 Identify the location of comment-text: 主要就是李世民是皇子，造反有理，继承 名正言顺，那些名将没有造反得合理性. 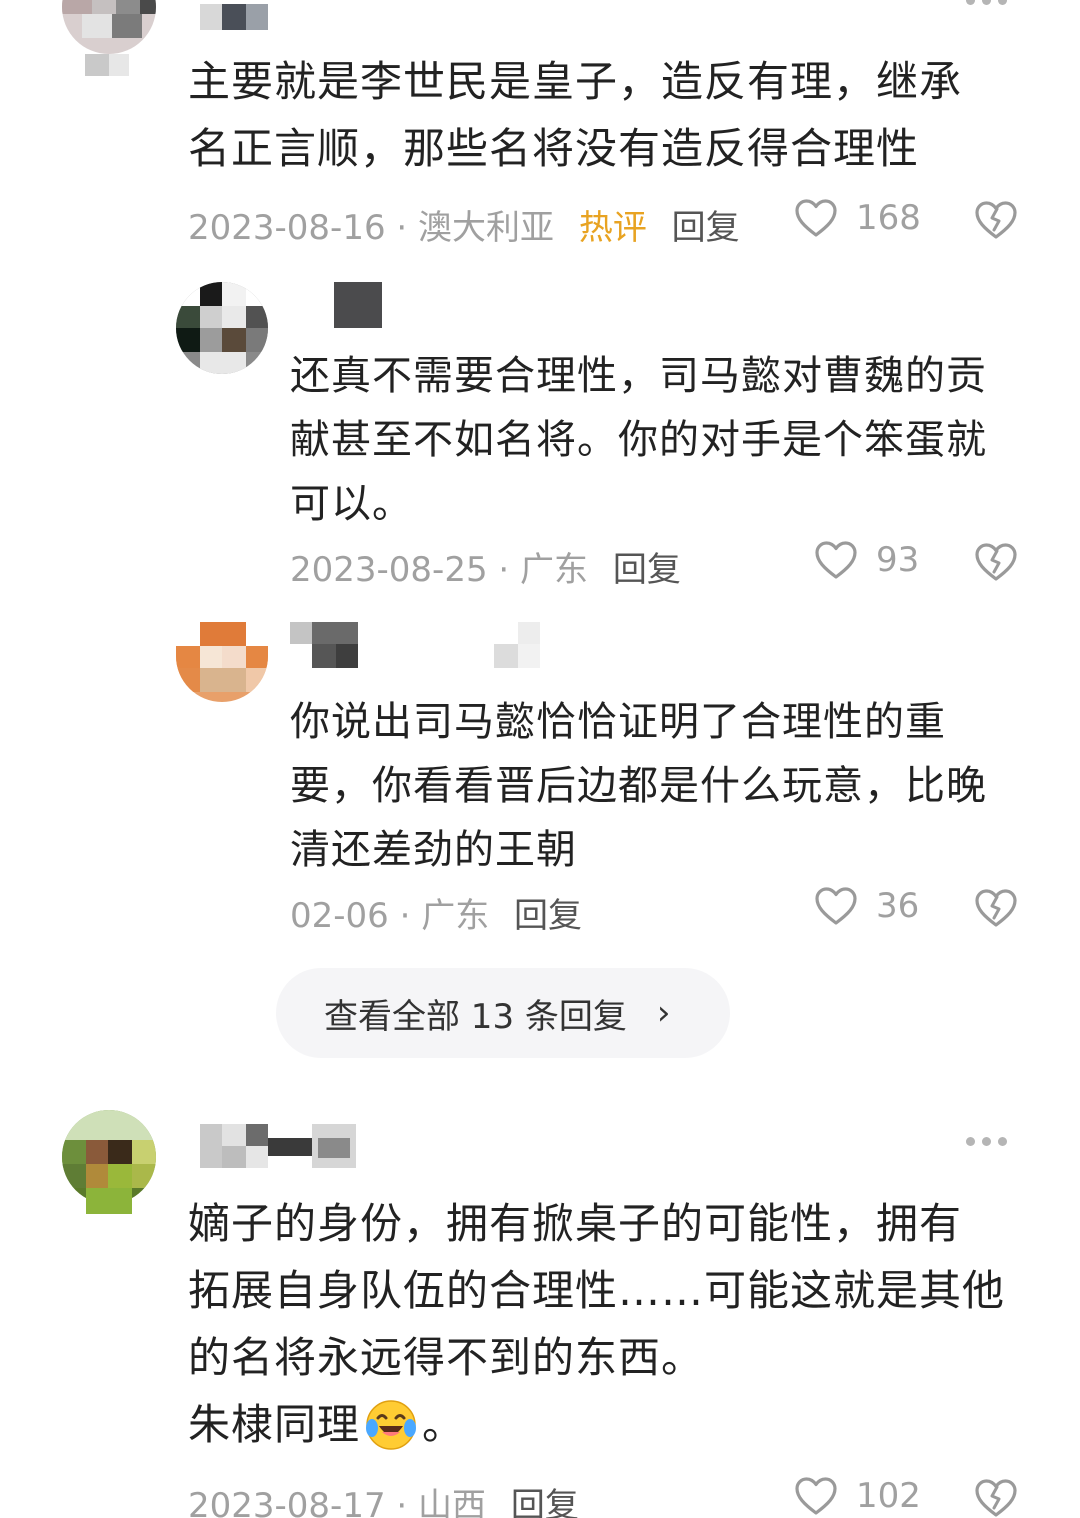
(575, 115).